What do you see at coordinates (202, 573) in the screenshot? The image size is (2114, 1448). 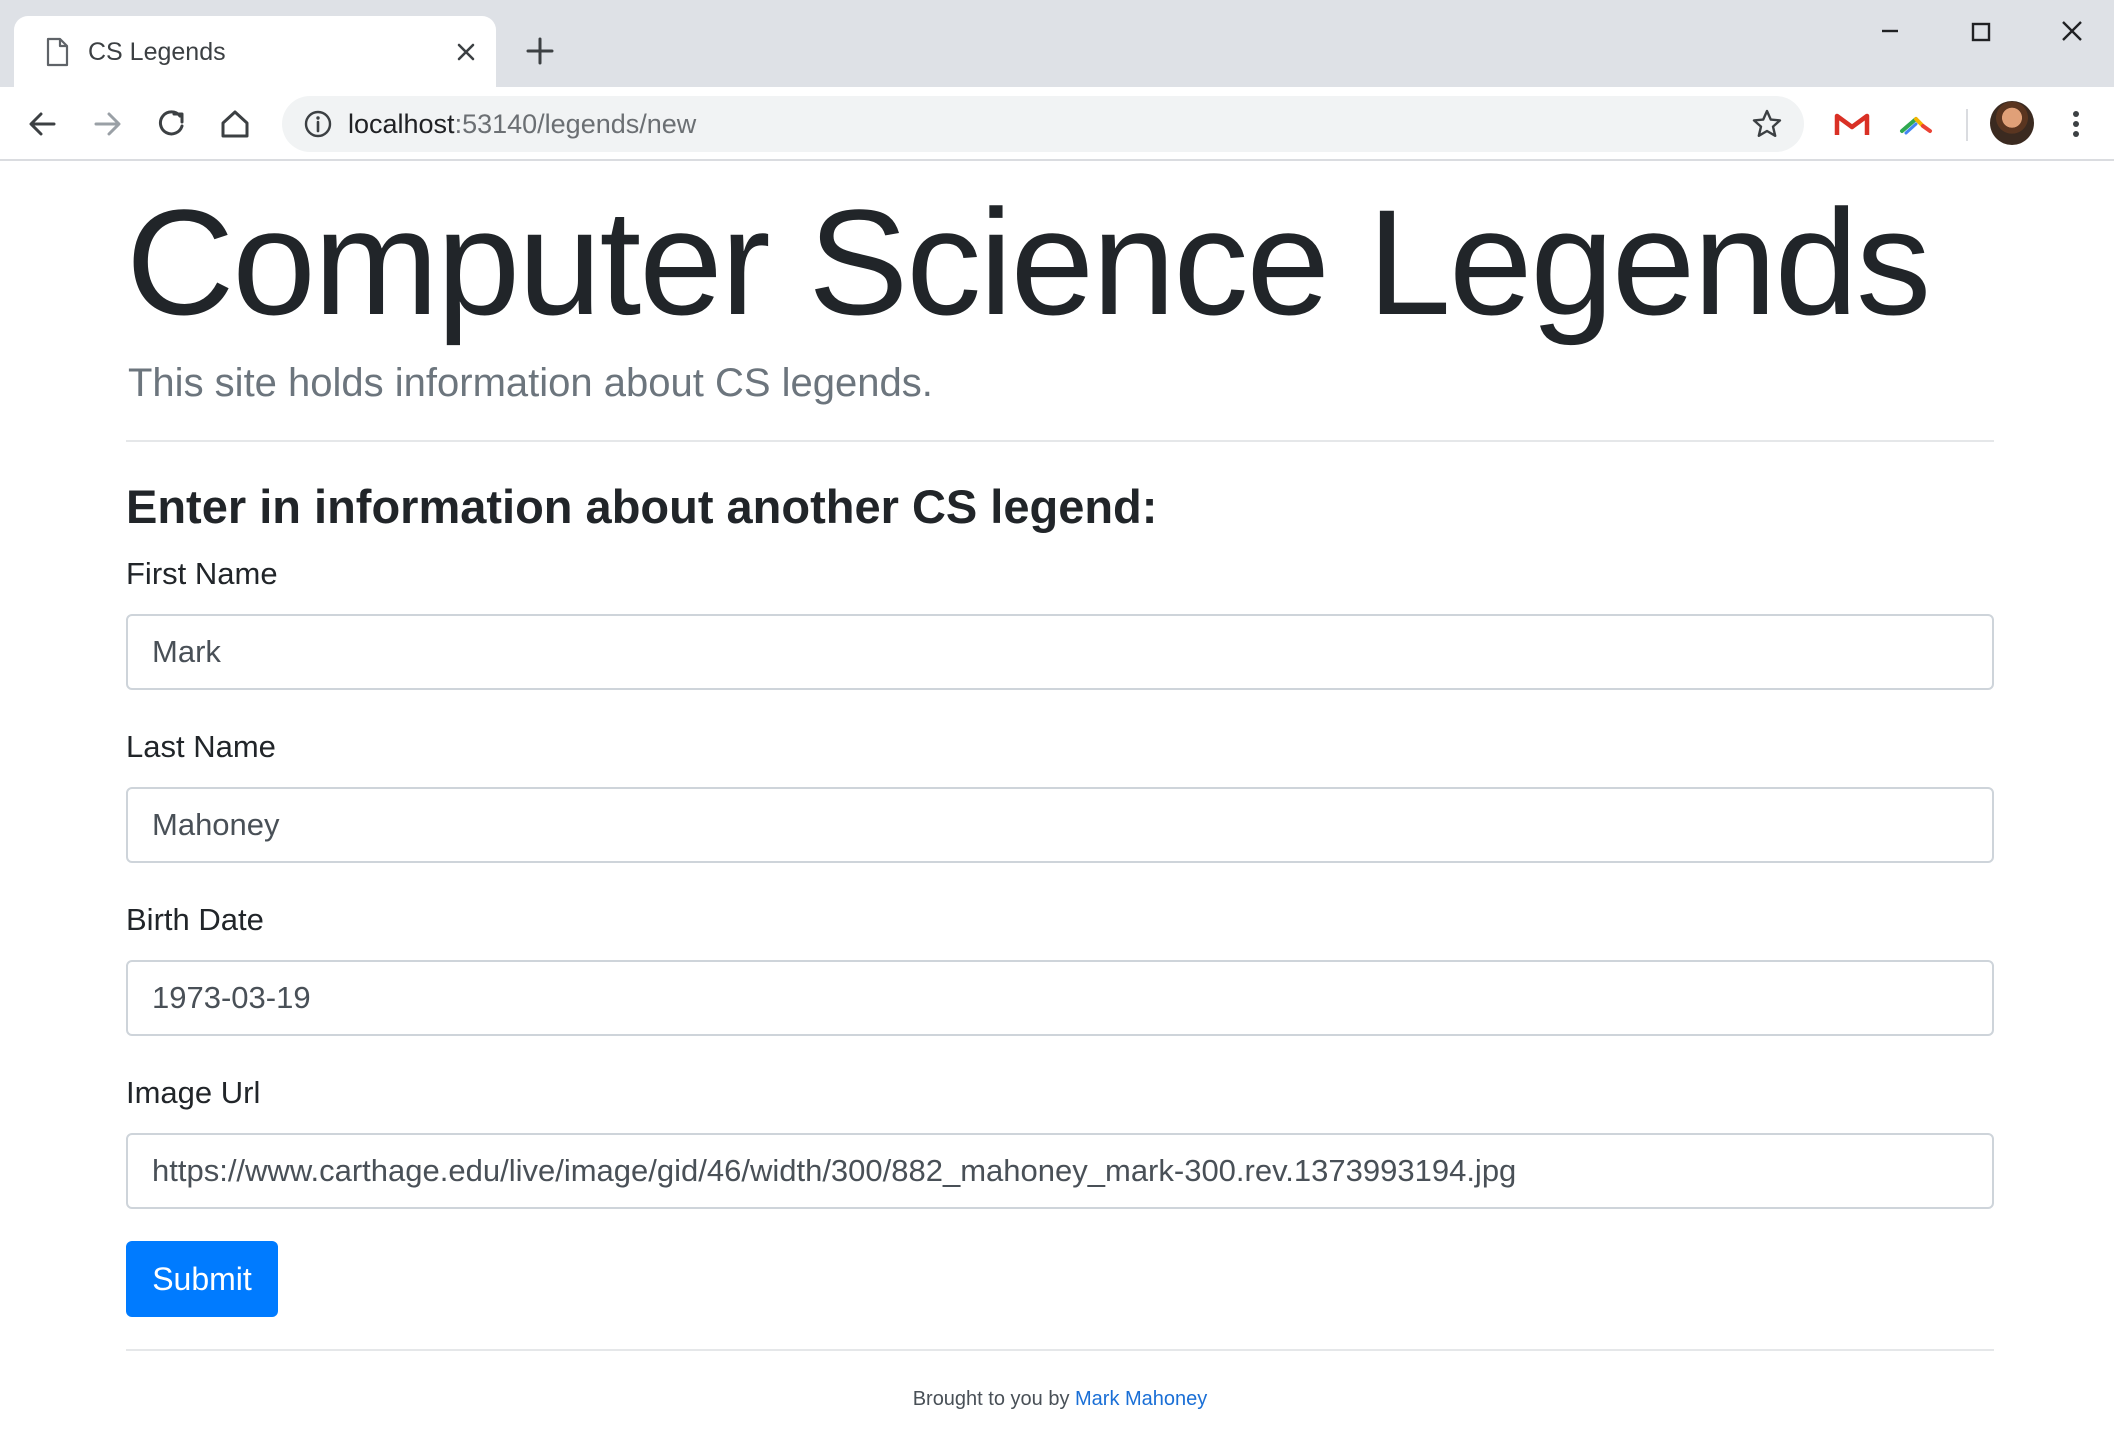 I see `first-name-label: First Name` at bounding box center [202, 573].